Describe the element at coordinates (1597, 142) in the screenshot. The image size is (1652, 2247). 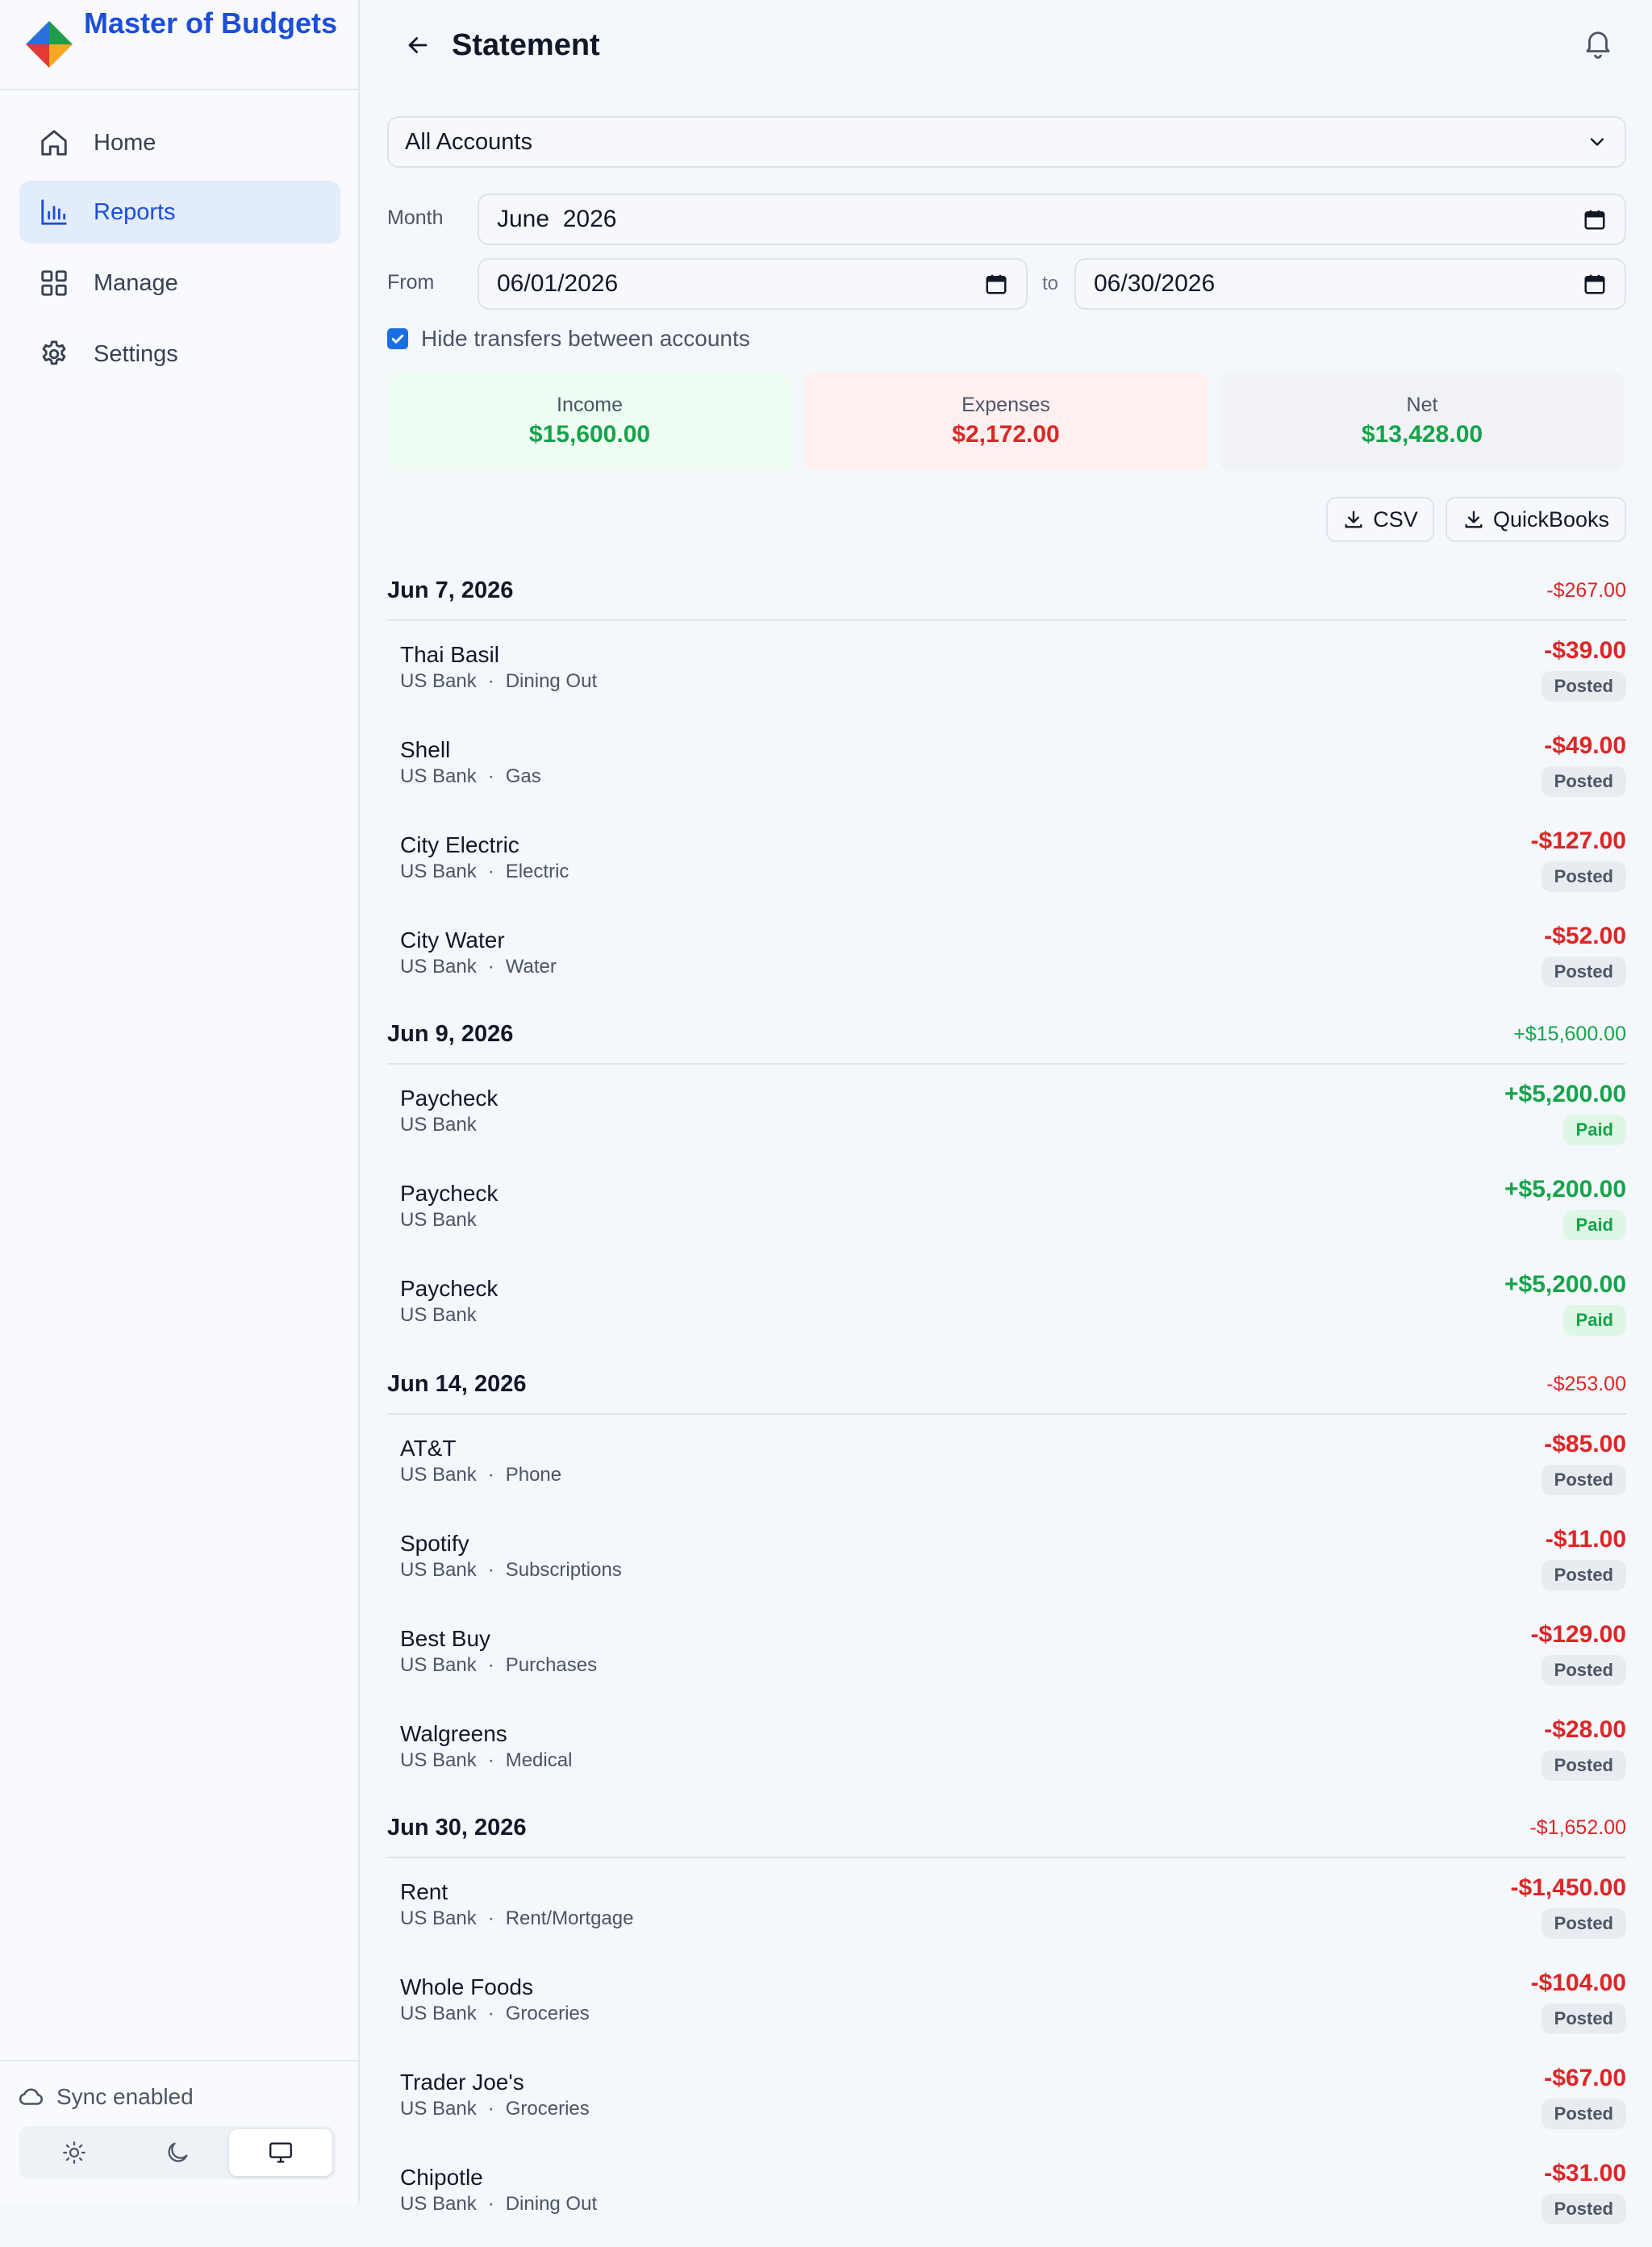
I see `chevron-down-icon` at that location.